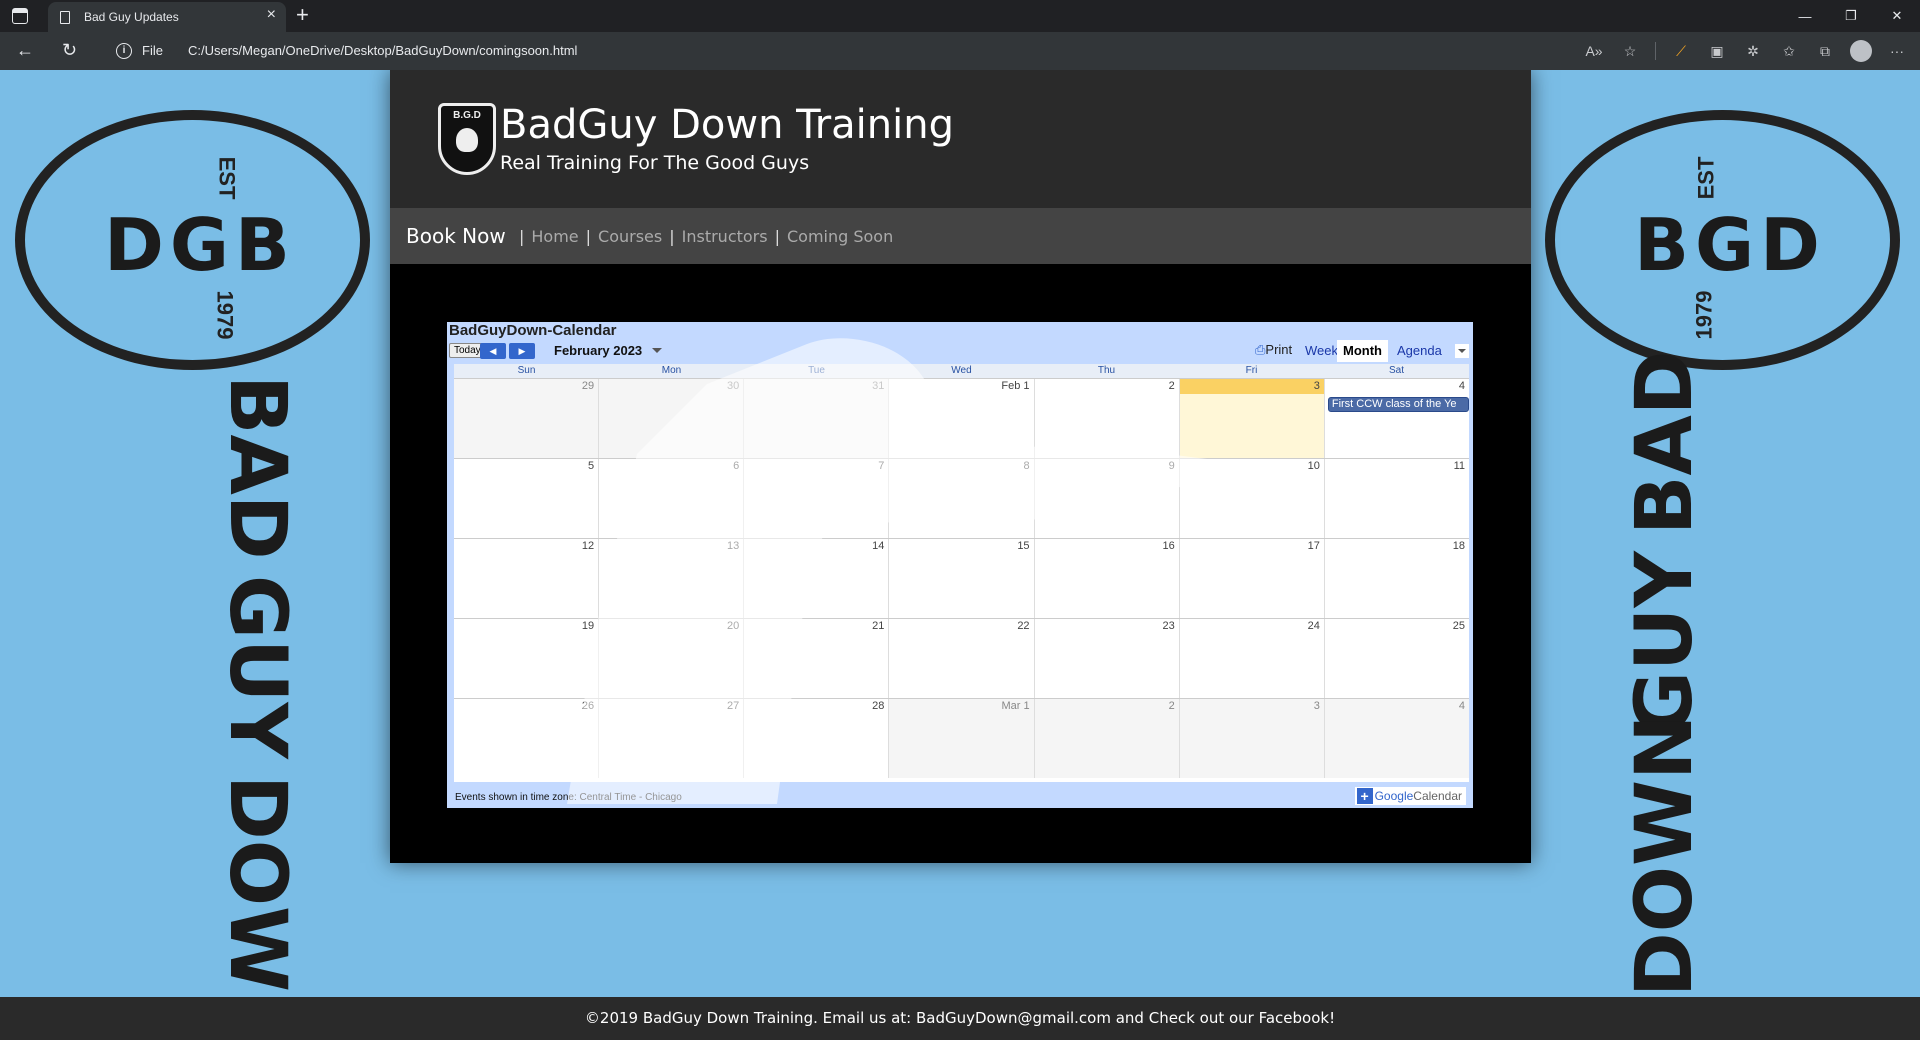 The width and height of the screenshot is (1920, 1040). I want to click on day-cell: 29, so click(527, 418).